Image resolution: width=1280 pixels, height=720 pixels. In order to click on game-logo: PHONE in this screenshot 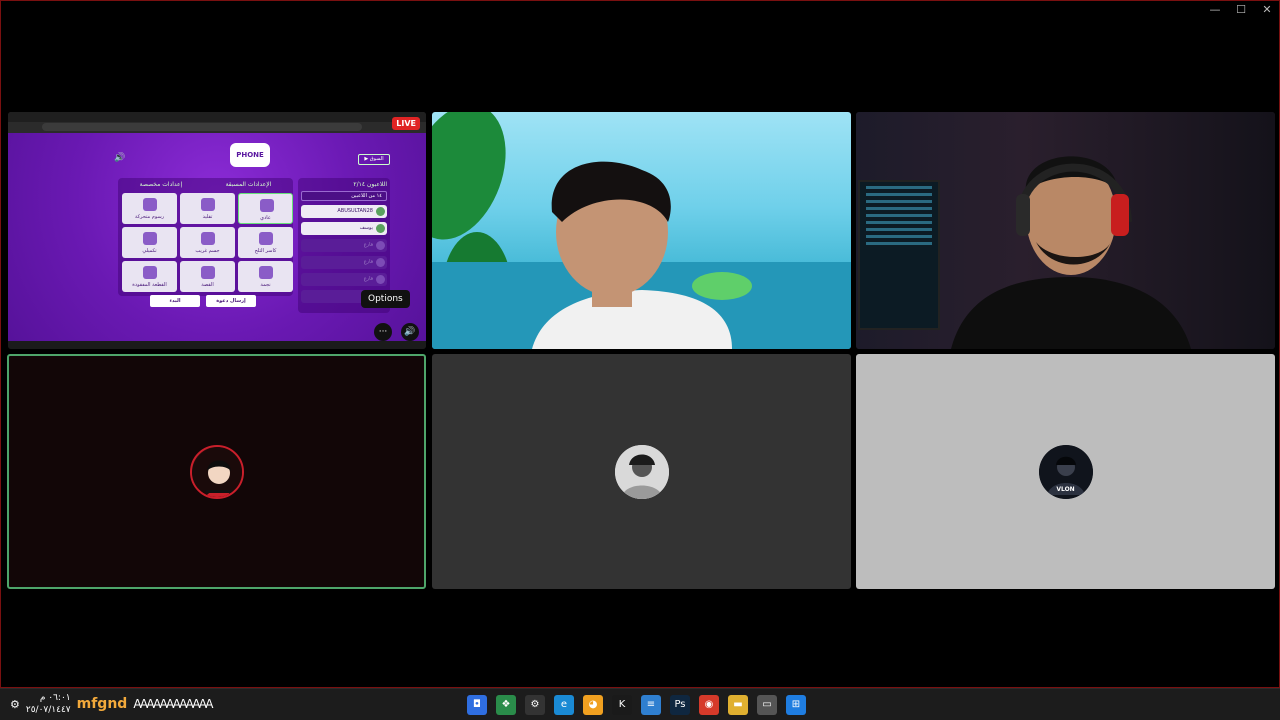, I will do `click(250, 155)`.